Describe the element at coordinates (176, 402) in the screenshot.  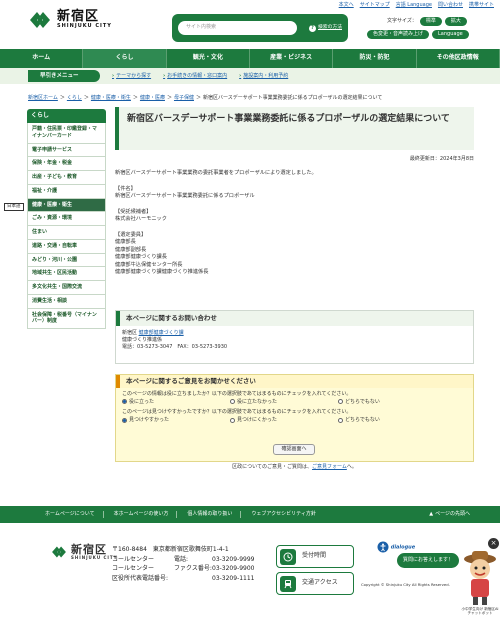
I see `radio-useful: 役に立った` at that location.